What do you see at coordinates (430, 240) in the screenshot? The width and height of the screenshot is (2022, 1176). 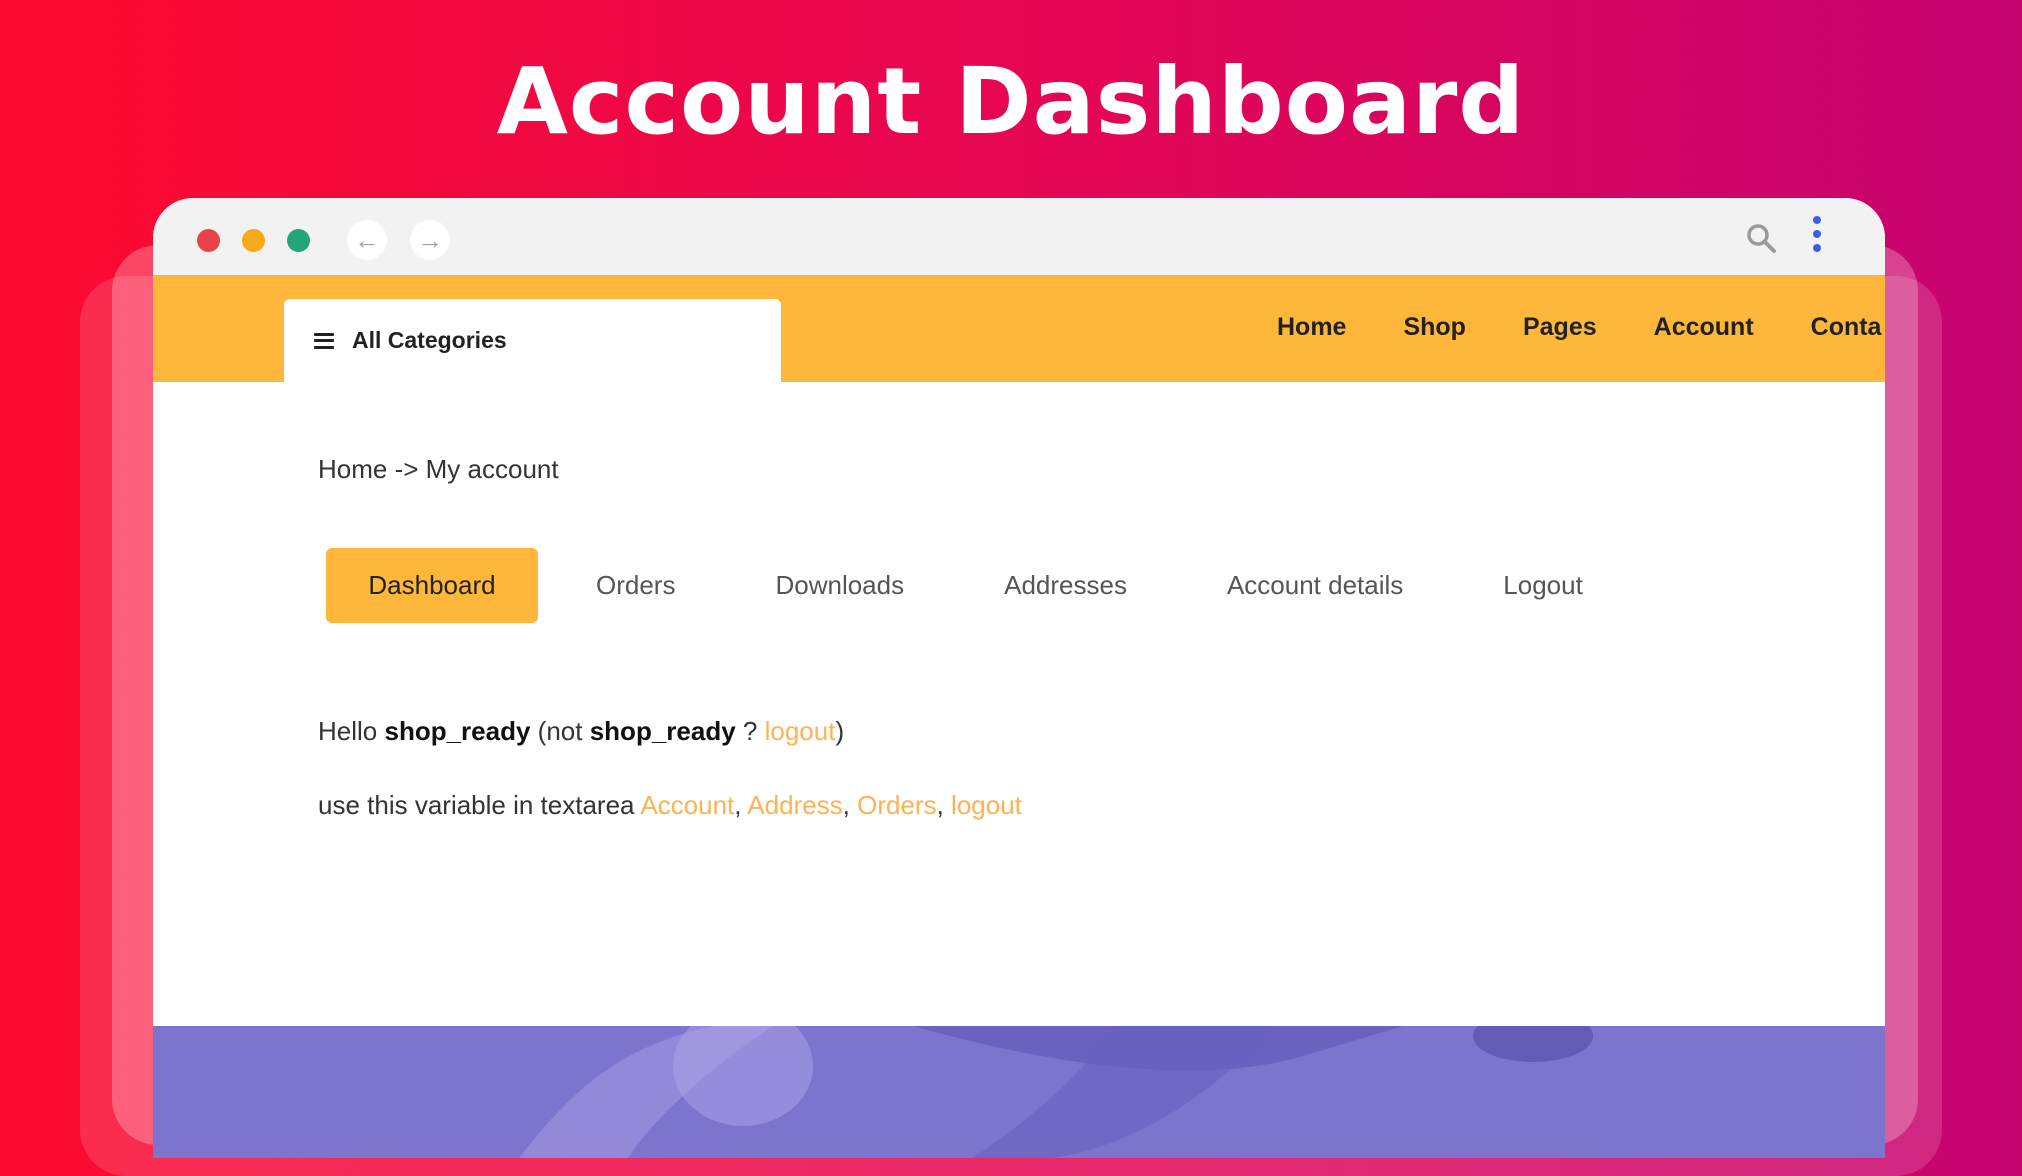 I see `arrow-right-icon: →` at bounding box center [430, 240].